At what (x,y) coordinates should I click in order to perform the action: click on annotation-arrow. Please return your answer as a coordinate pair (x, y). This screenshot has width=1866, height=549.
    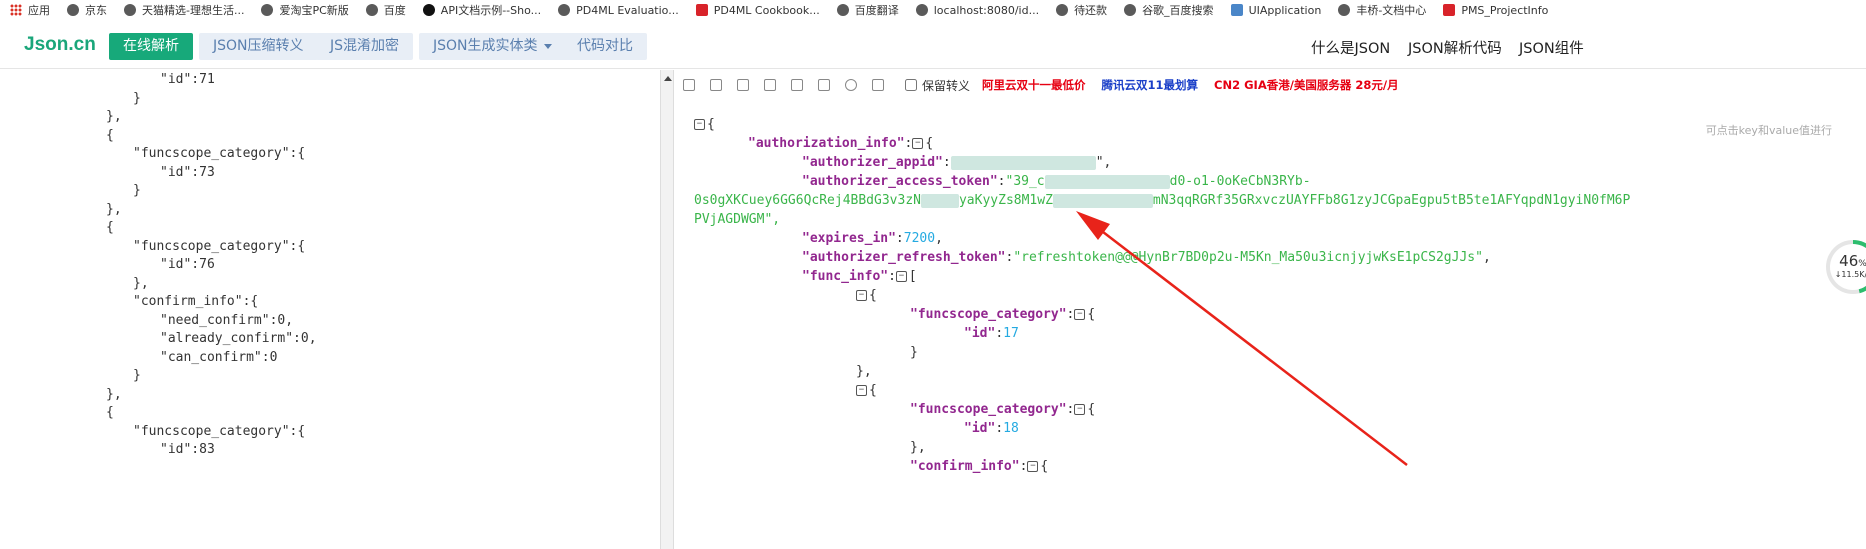
    Looking at the image, I should click on (1242, 338).